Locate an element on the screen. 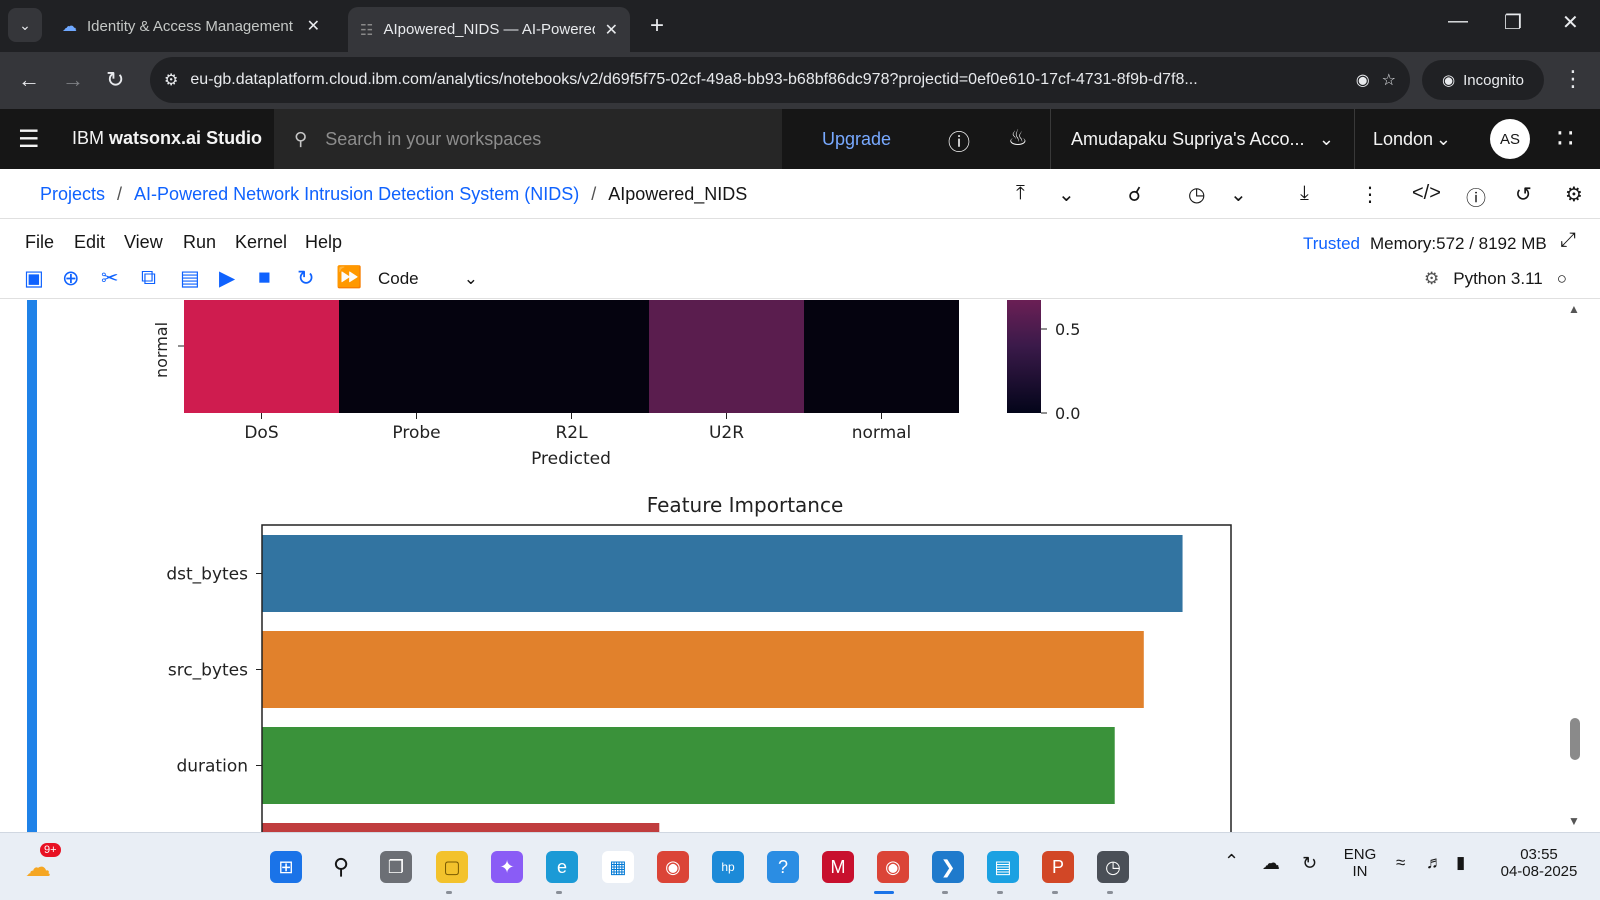 Image resolution: width=1600 pixels, height=900 pixels. code-icon: </> is located at coordinates (1426, 193).